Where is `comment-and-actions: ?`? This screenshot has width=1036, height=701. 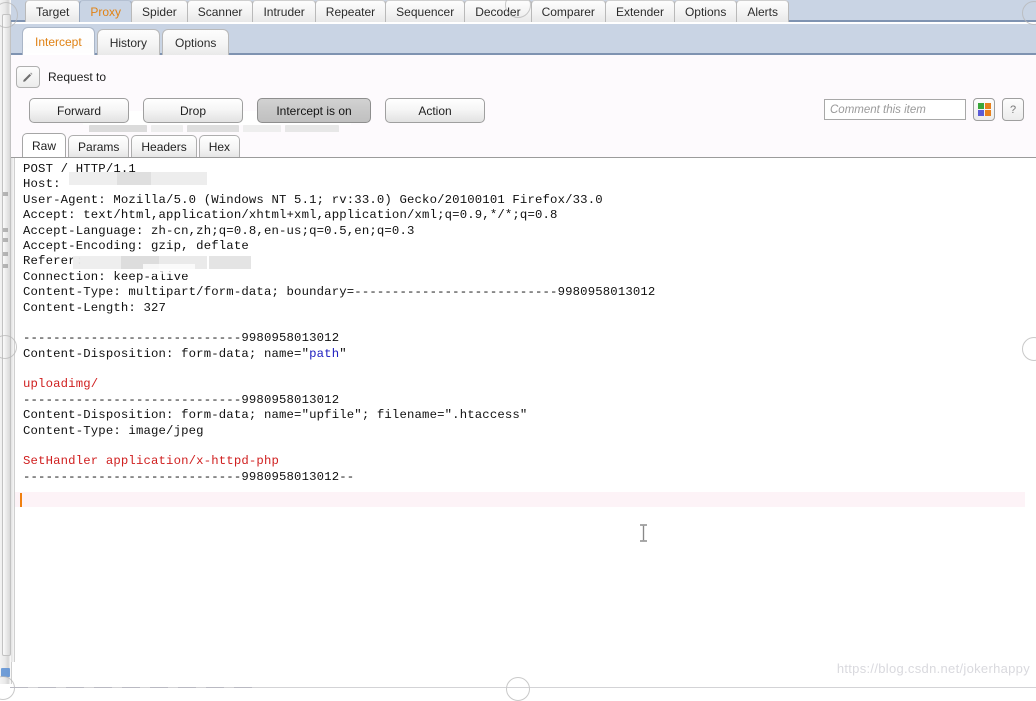 comment-and-actions: ? is located at coordinates (924, 109).